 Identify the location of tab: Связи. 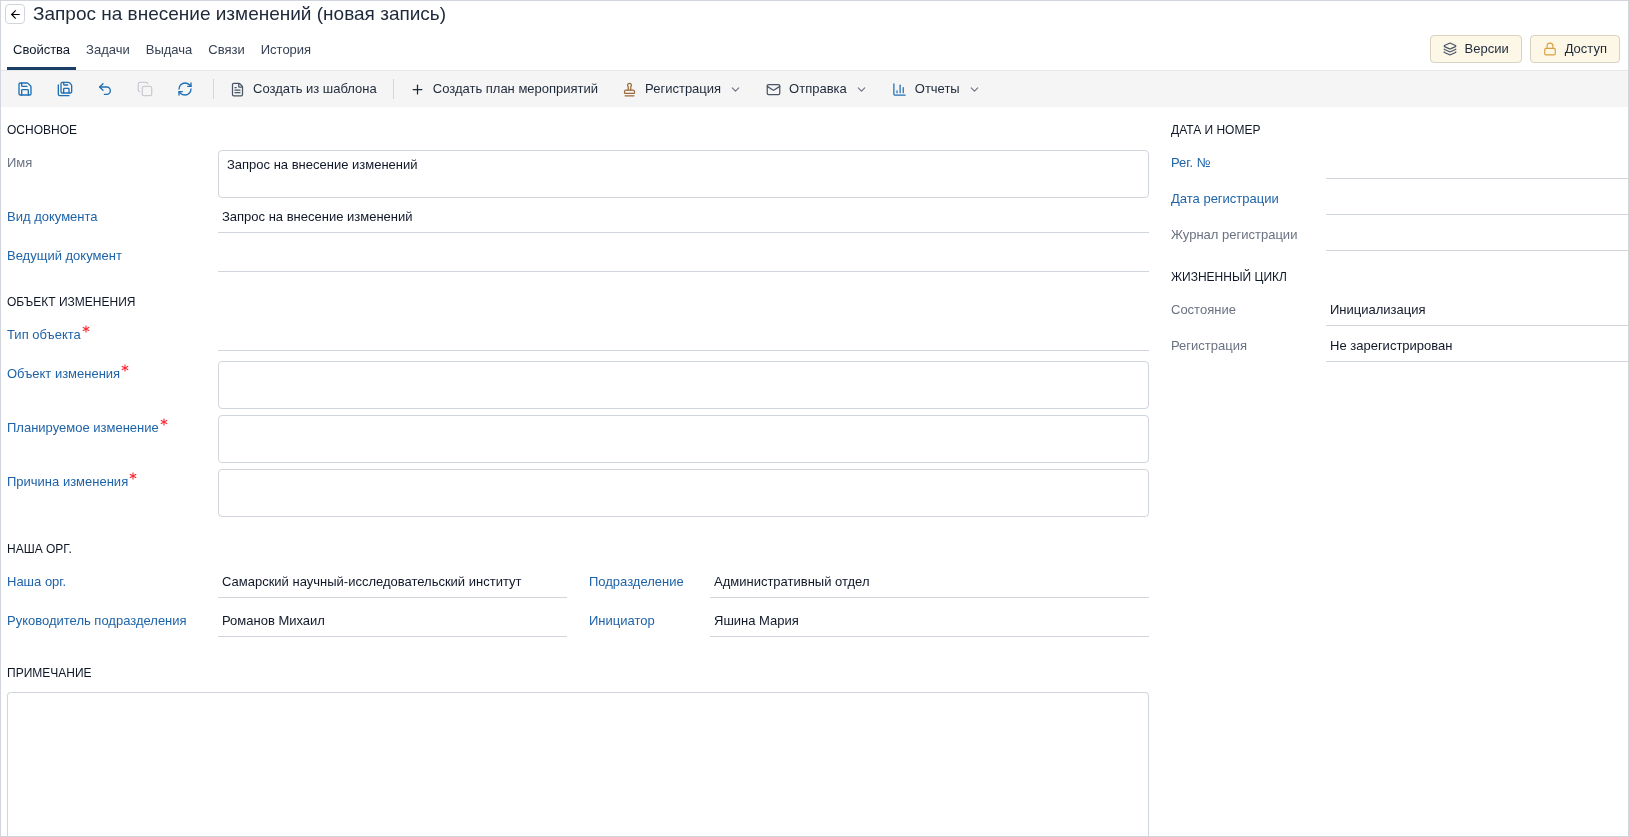
(226, 54).